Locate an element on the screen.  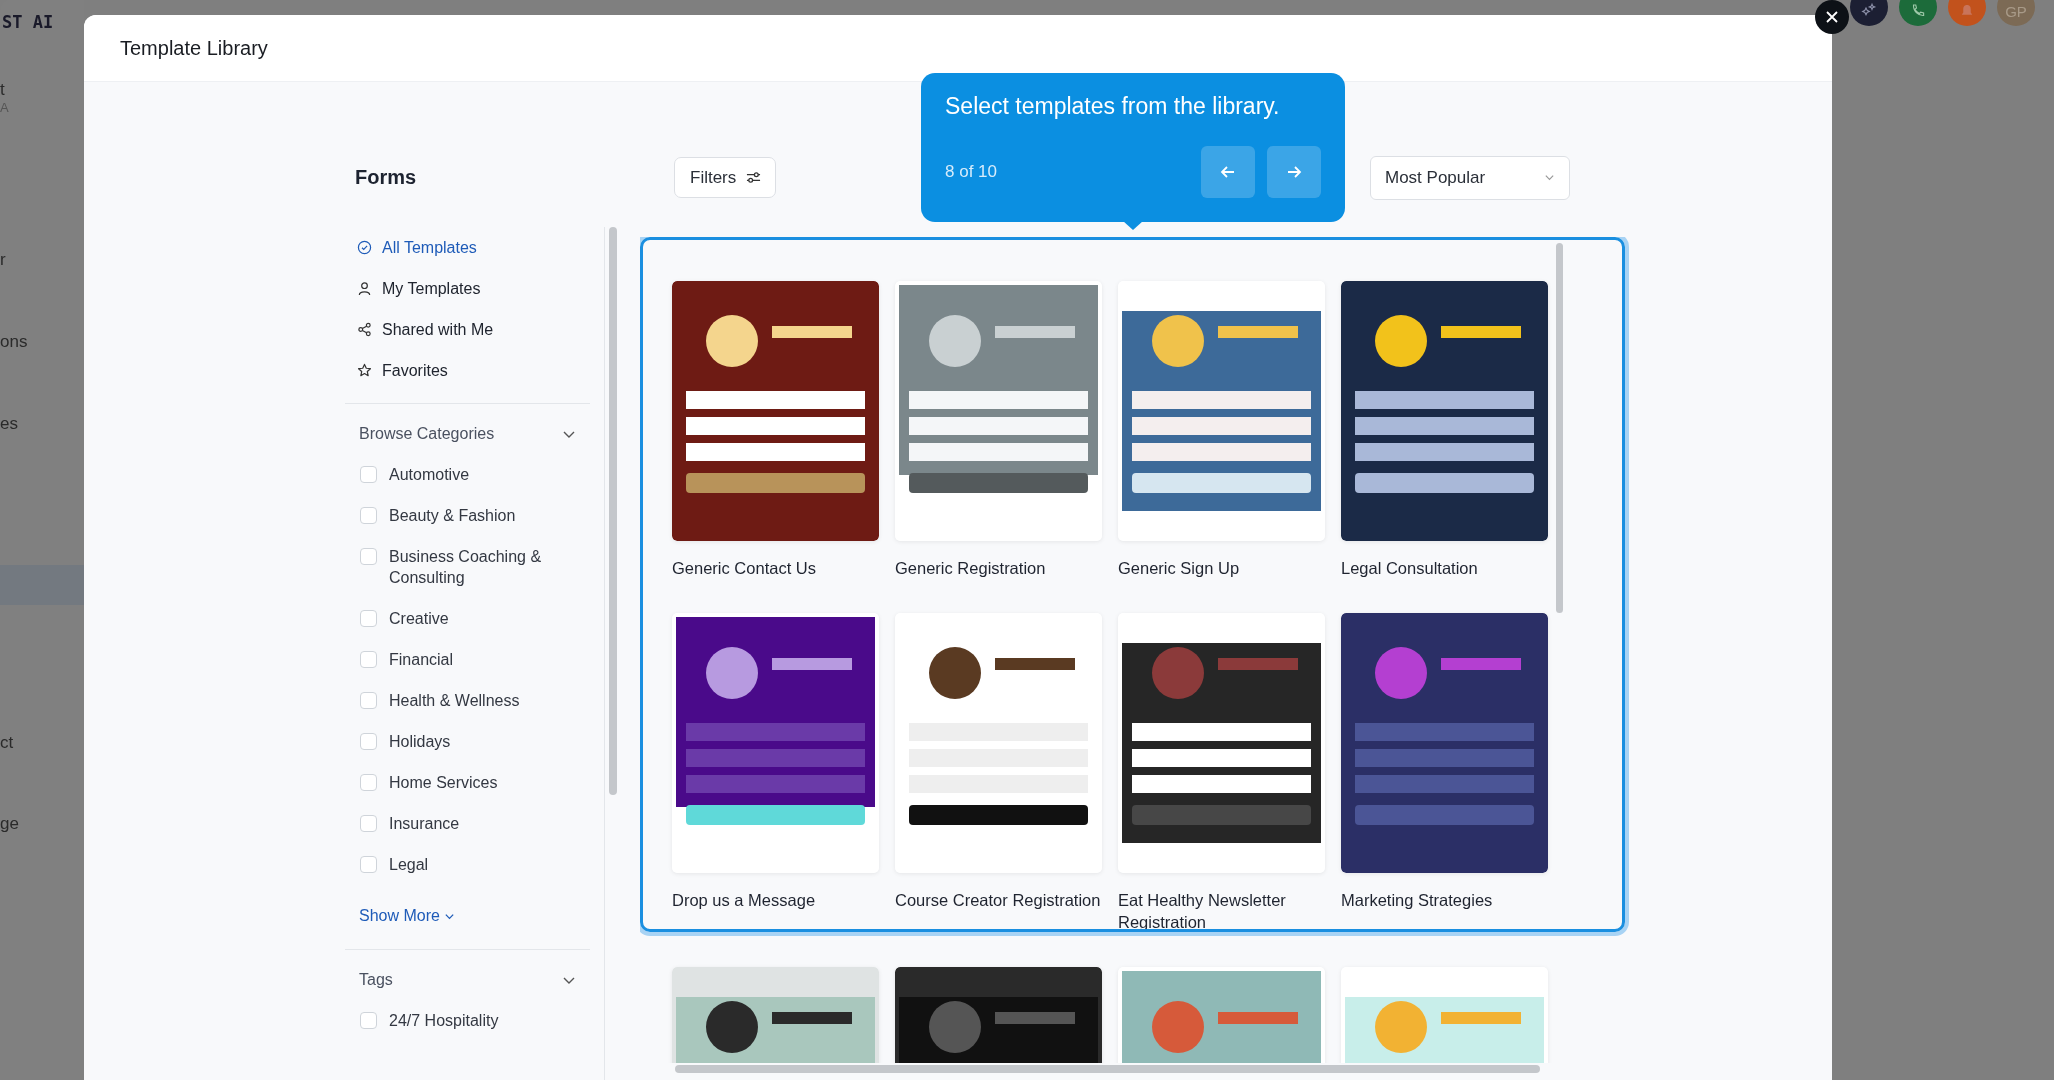
nav-item: All Templates is located at coordinates (468, 247).